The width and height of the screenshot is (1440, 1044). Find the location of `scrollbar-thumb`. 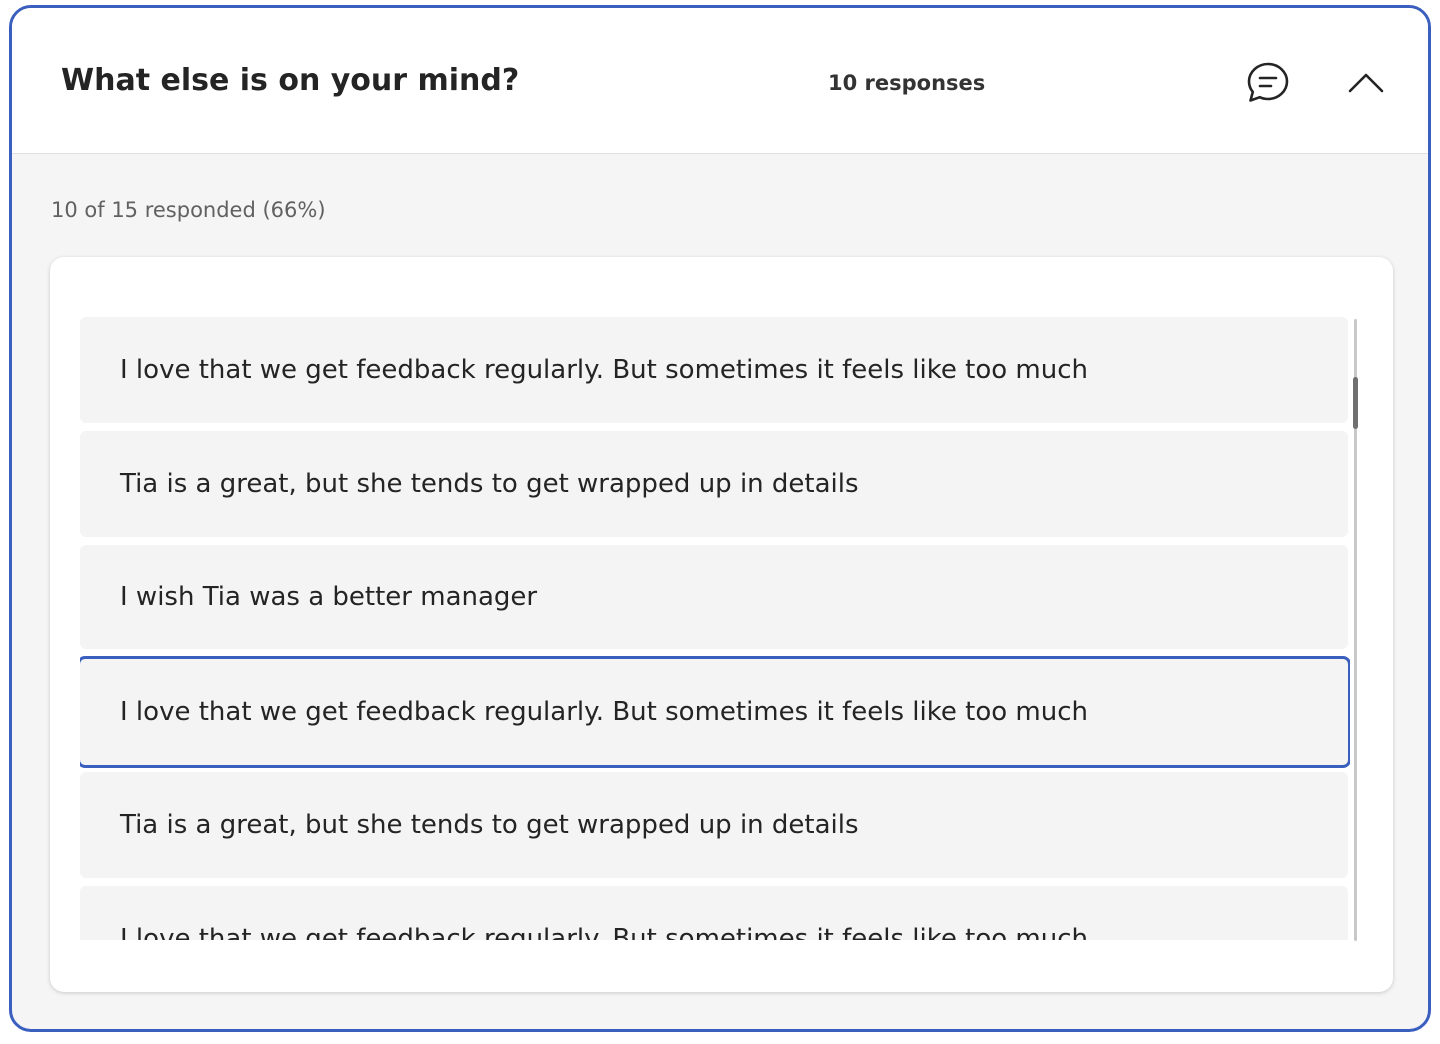

scrollbar-thumb is located at coordinates (1355, 403).